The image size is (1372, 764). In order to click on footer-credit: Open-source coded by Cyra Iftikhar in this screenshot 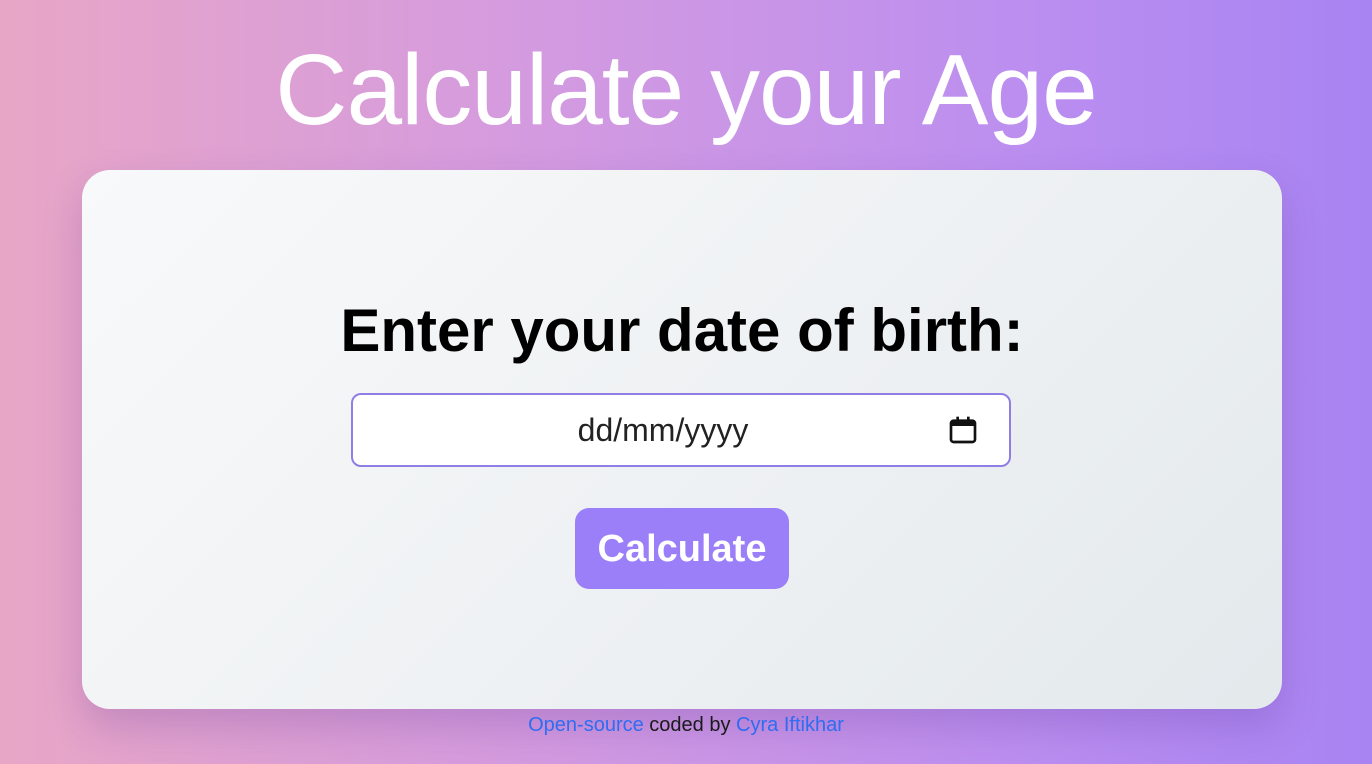, I will do `click(686, 725)`.